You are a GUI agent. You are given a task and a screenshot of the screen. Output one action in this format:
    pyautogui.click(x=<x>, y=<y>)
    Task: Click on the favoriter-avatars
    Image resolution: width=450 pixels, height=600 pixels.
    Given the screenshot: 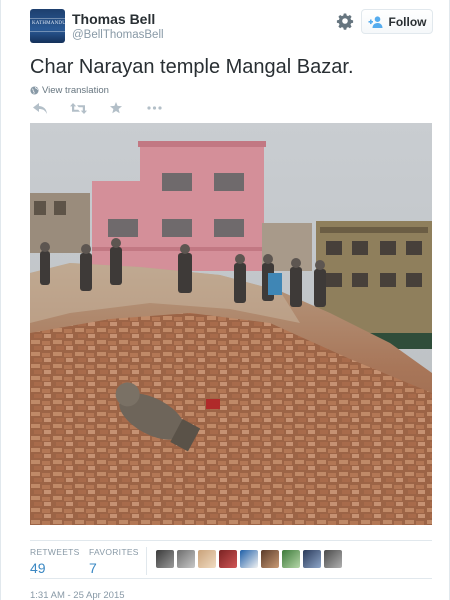 What is the action you would take?
    pyautogui.click(x=249, y=559)
    